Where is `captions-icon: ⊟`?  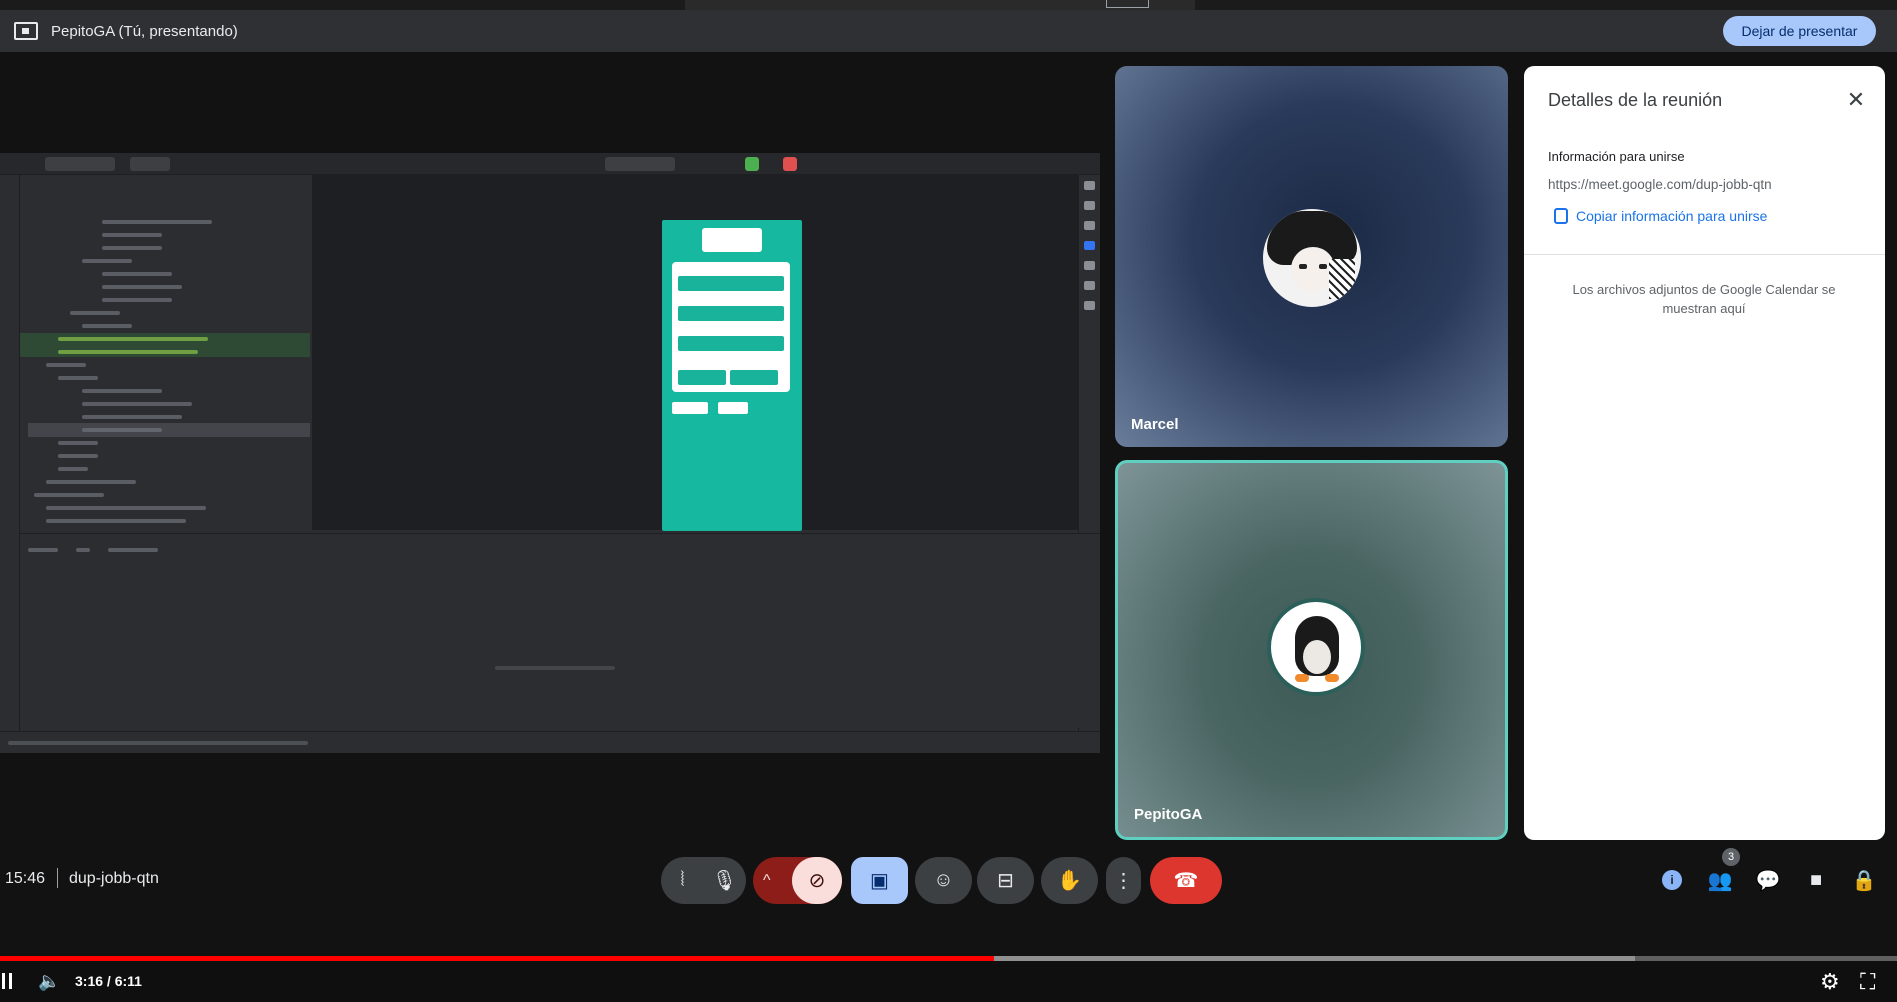
captions-icon: ⊟ is located at coordinates (1005, 881).